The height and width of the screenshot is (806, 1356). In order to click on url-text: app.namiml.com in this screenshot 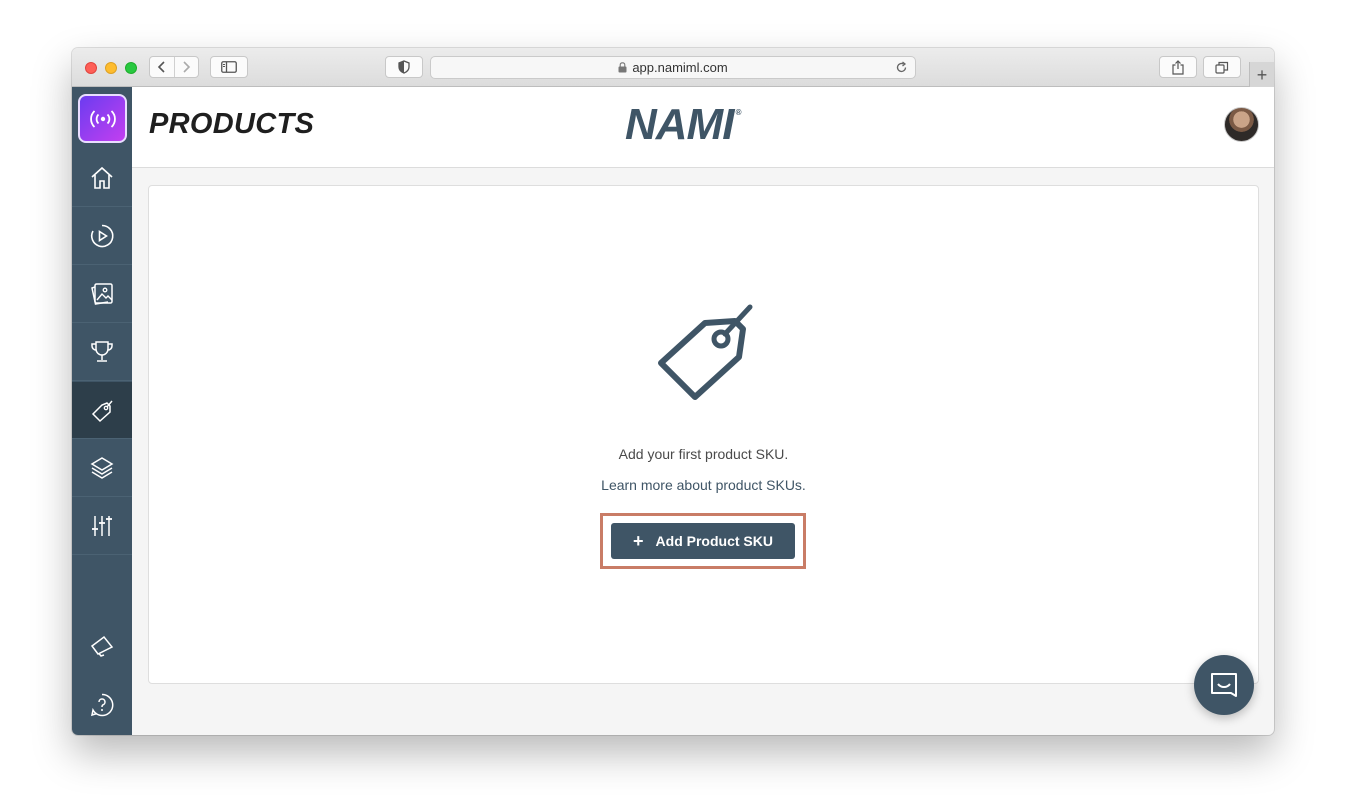, I will do `click(680, 67)`.